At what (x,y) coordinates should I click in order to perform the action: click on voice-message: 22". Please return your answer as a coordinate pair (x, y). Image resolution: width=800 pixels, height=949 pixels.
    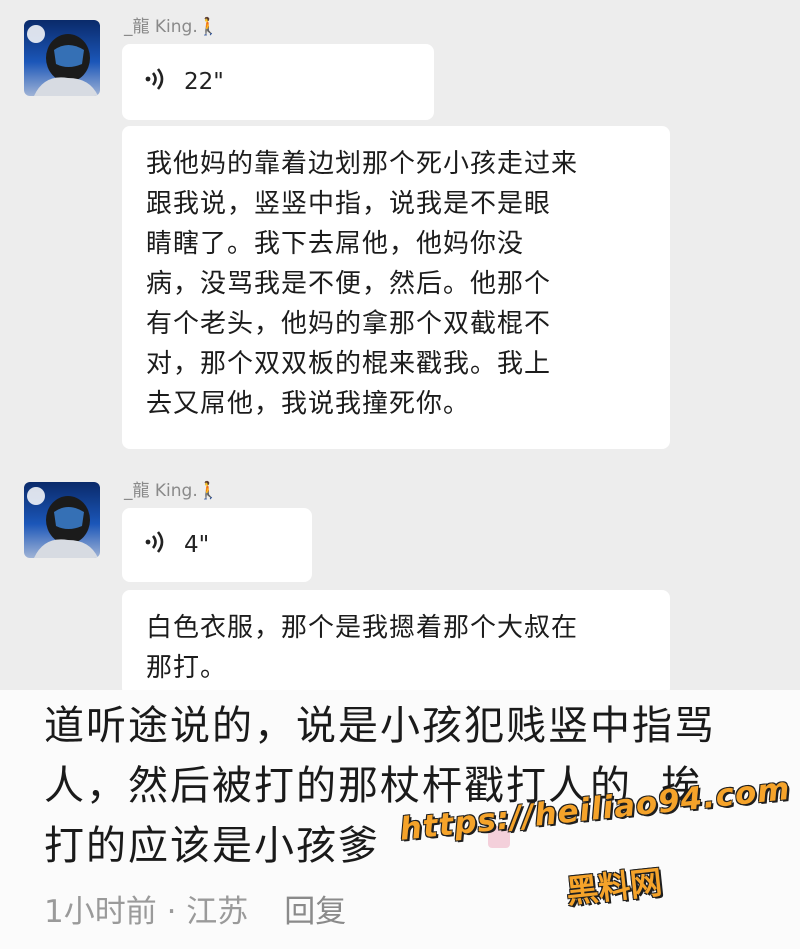
    Looking at the image, I should click on (278, 82).